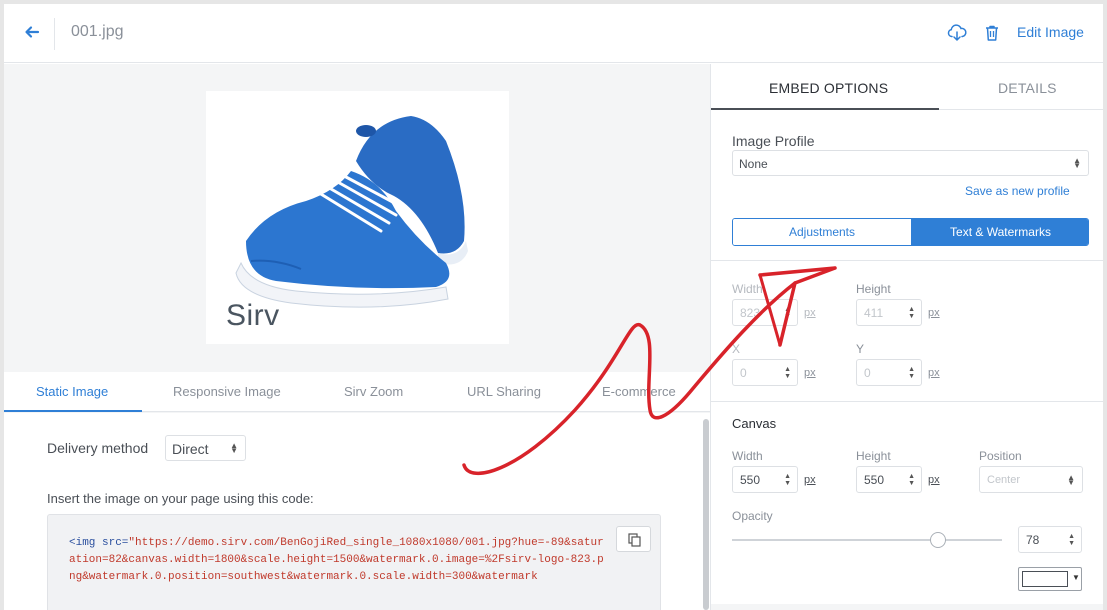 This screenshot has width=1107, height=610. What do you see at coordinates (1033, 540) in the screenshot?
I see `opacity-value: 78` at bounding box center [1033, 540].